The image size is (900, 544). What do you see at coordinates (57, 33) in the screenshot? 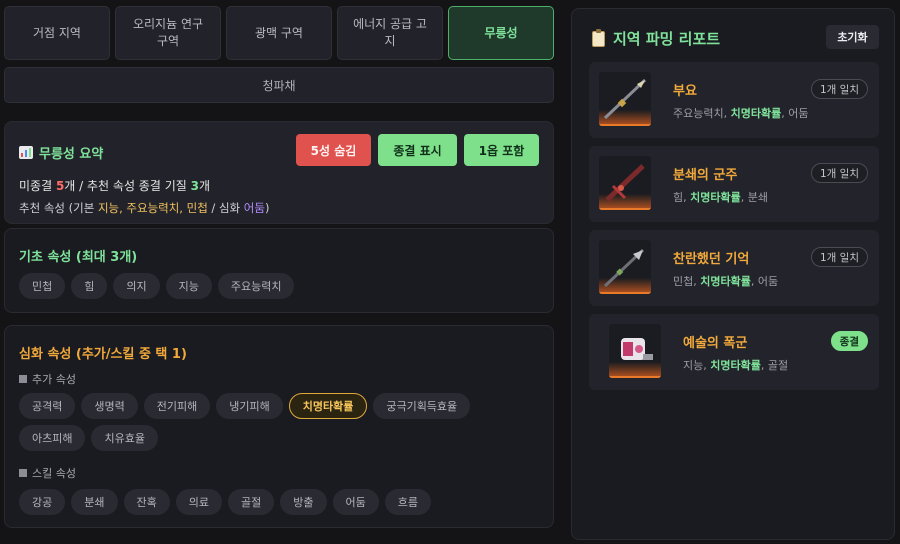
I see `tab-base-area: 거점 지역` at bounding box center [57, 33].